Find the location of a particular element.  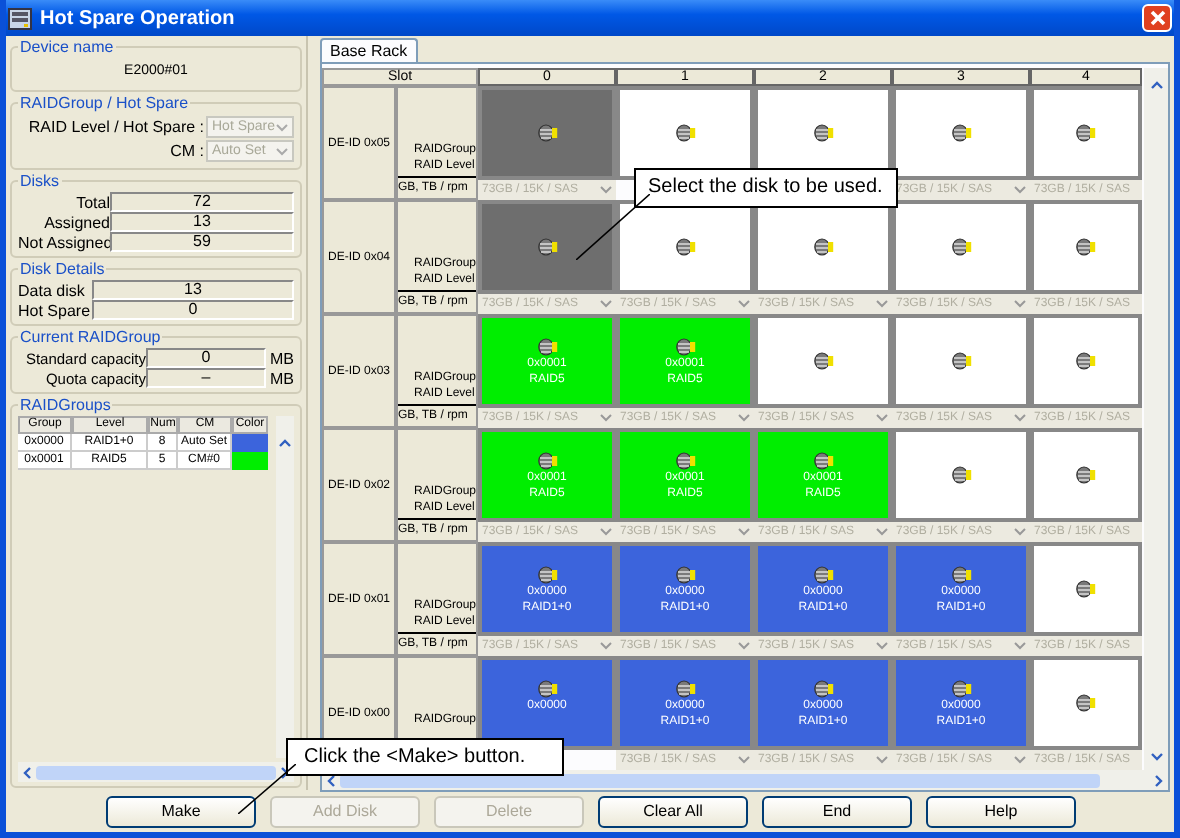

callout-tooltip: Select the disk to be used. is located at coordinates (766, 188).